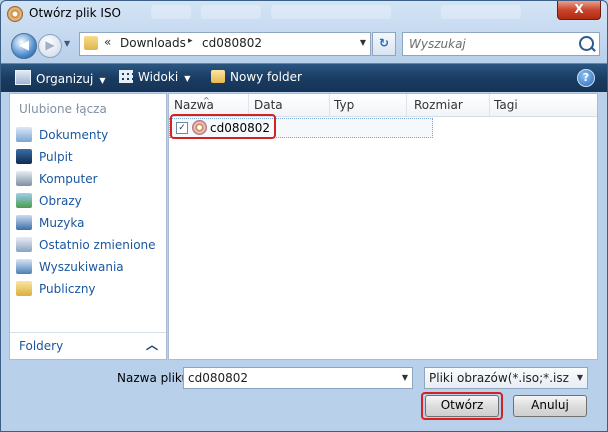  Describe the element at coordinates (107, 42) in the screenshot. I see `address-overflow: «` at that location.